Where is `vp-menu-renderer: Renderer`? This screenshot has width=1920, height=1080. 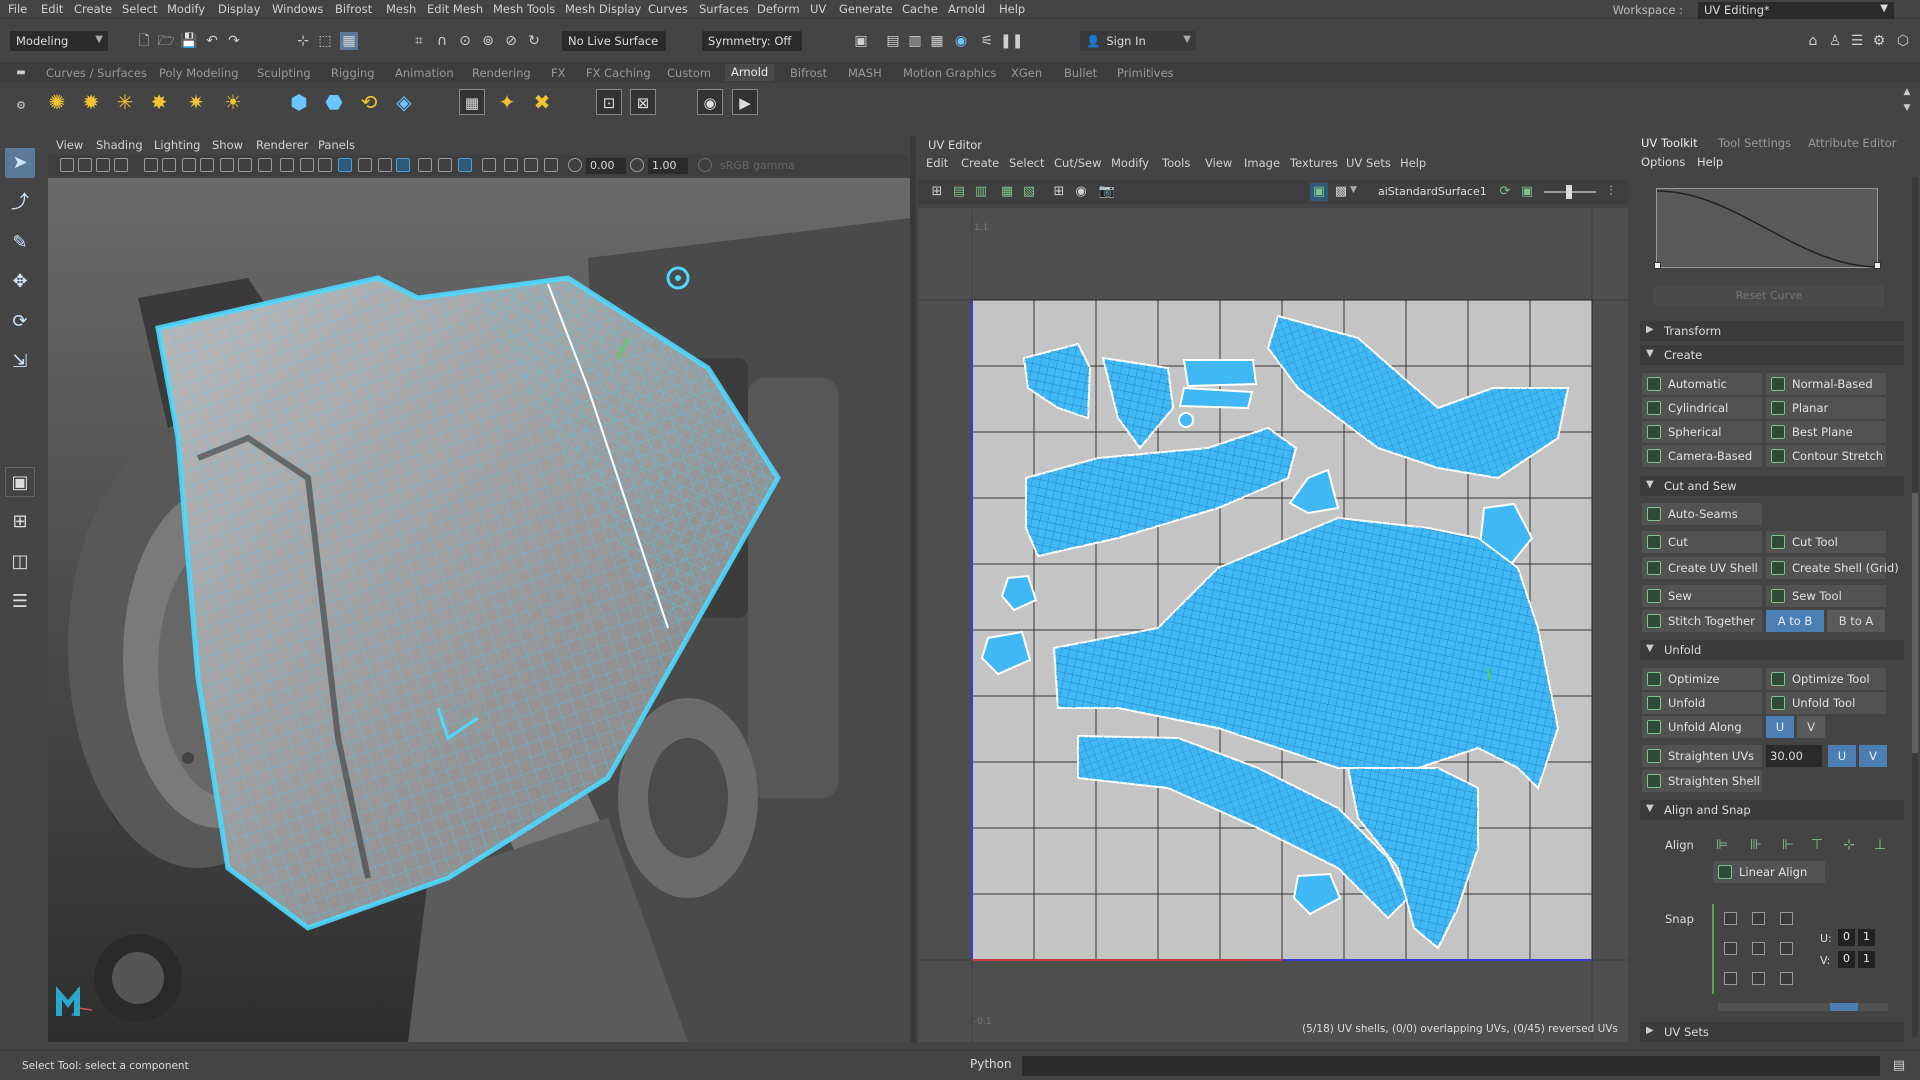
vp-menu-renderer: Renderer is located at coordinates (282, 145).